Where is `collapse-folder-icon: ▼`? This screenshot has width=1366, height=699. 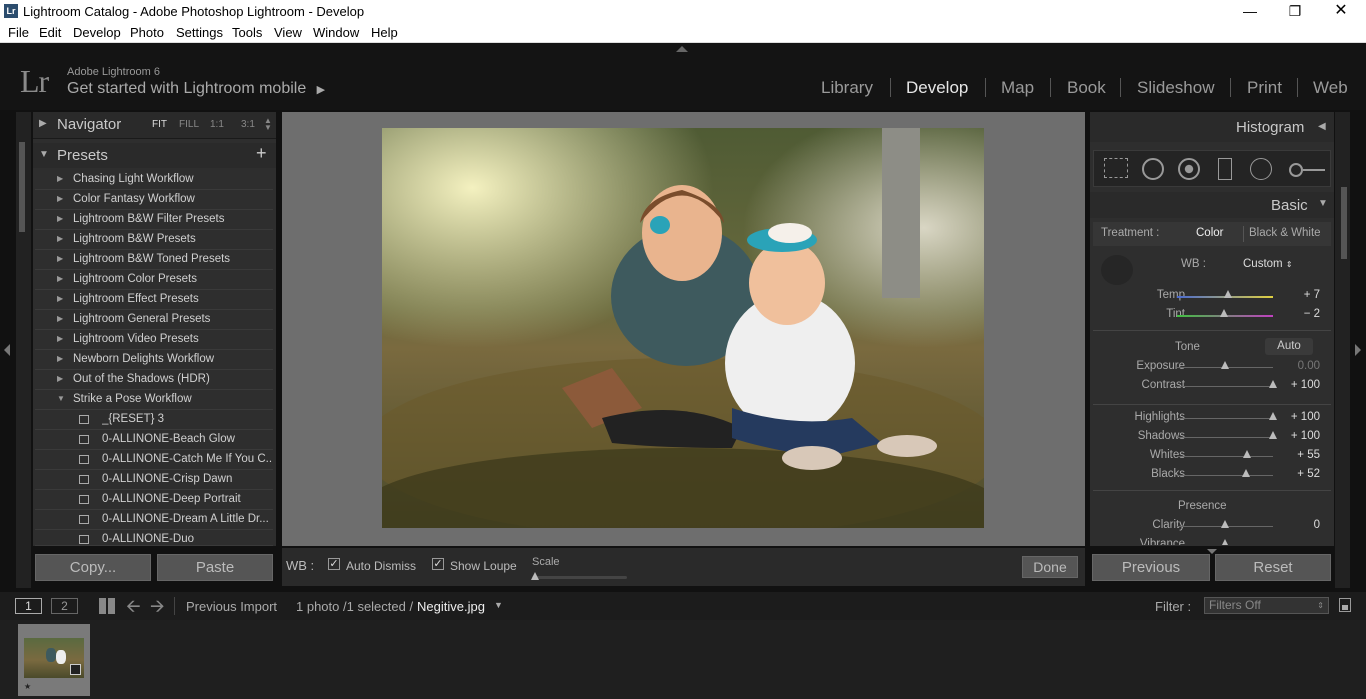
collapse-folder-icon: ▼ is located at coordinates (61, 398).